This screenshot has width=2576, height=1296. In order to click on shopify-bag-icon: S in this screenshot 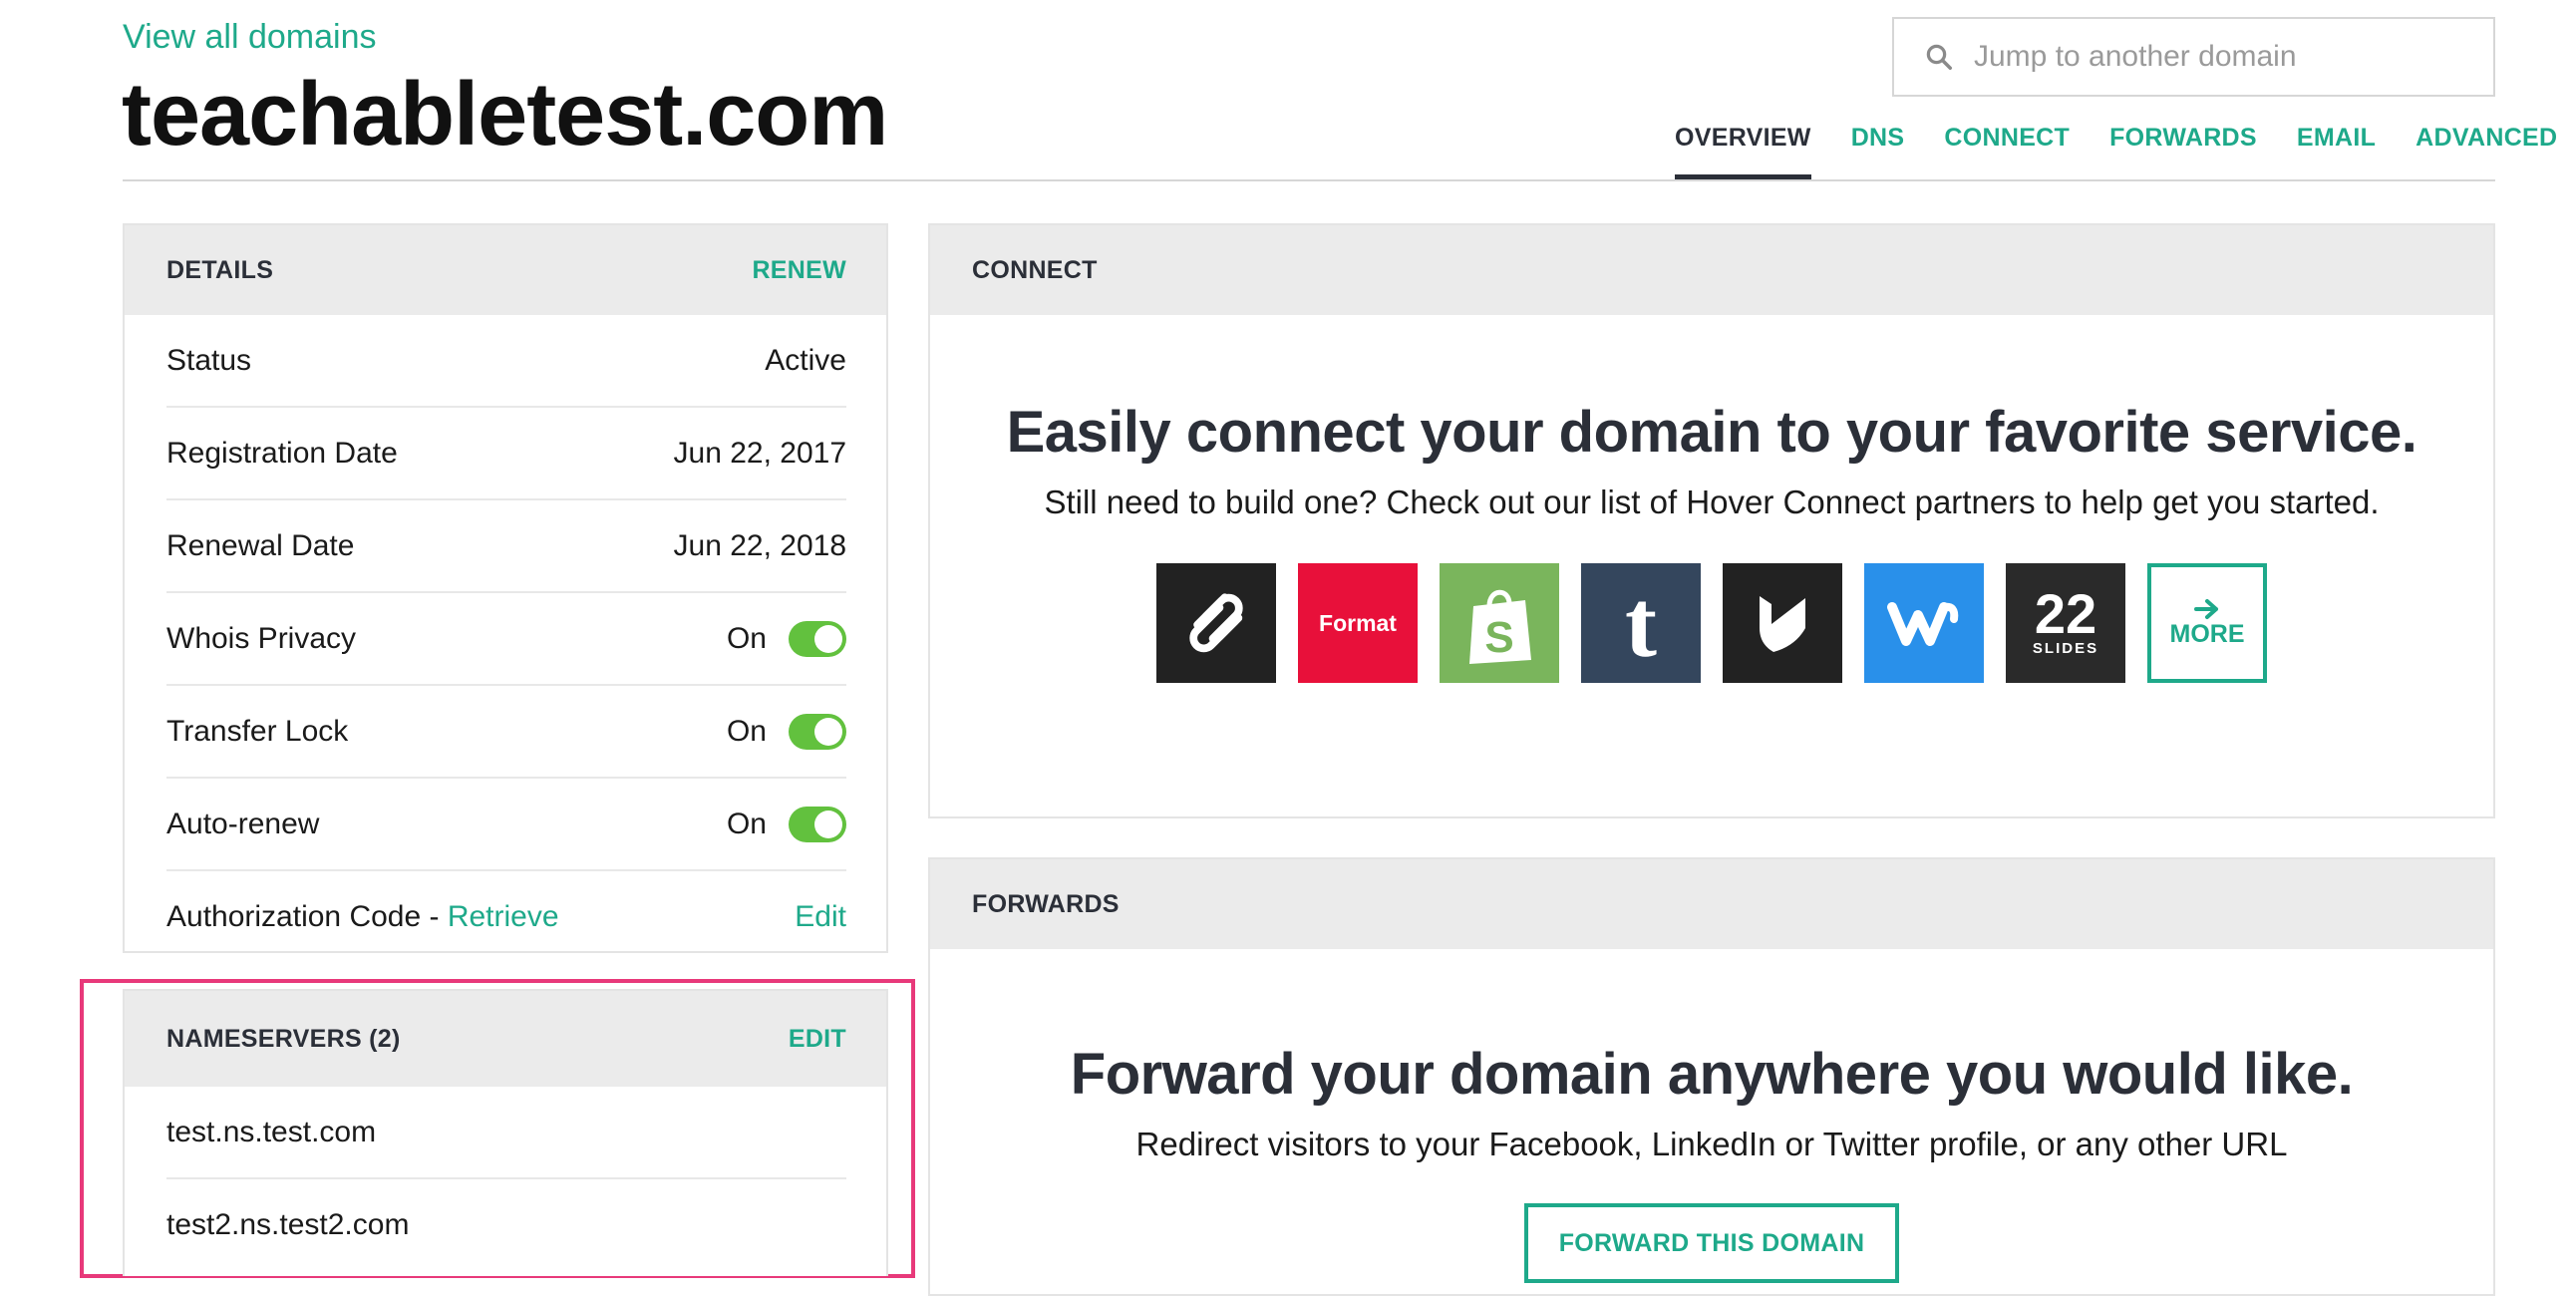, I will do `click(1500, 626)`.